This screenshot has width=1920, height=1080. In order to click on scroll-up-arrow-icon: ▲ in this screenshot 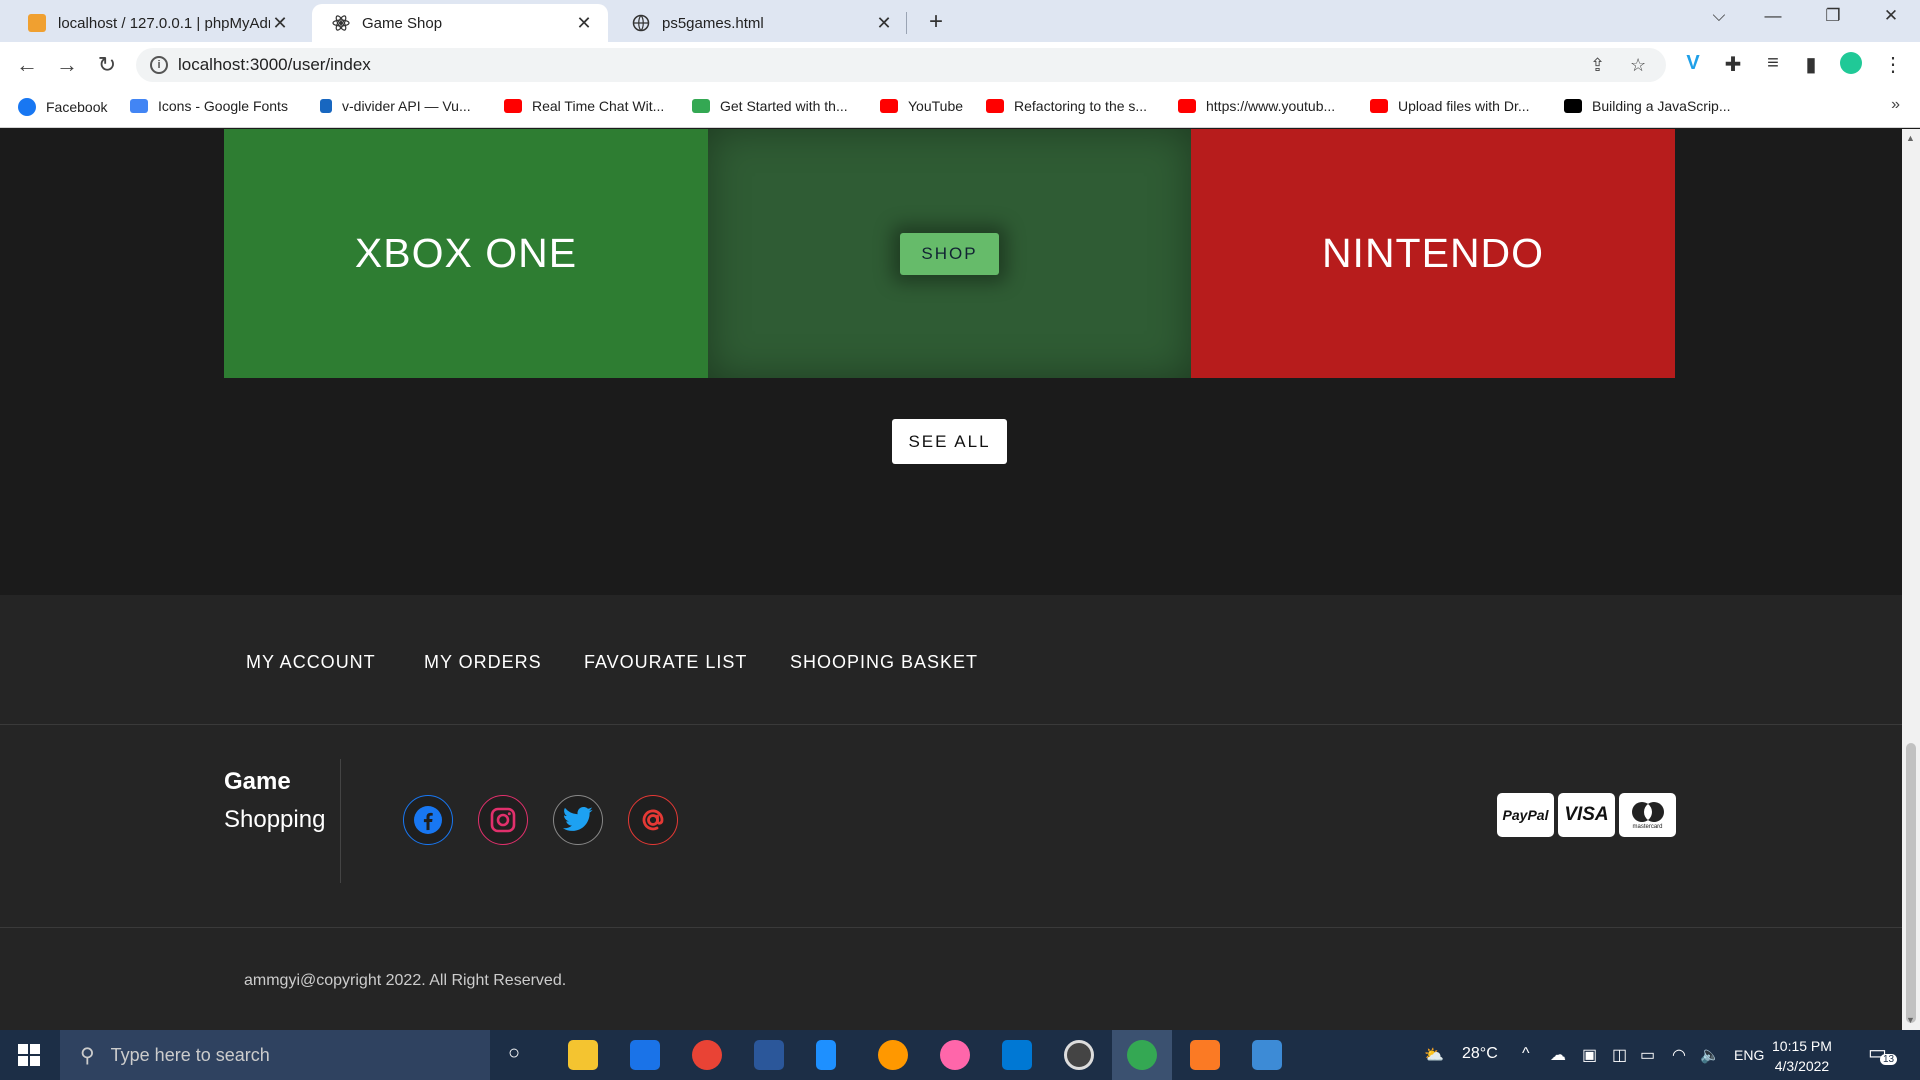, I will do `click(1910, 138)`.